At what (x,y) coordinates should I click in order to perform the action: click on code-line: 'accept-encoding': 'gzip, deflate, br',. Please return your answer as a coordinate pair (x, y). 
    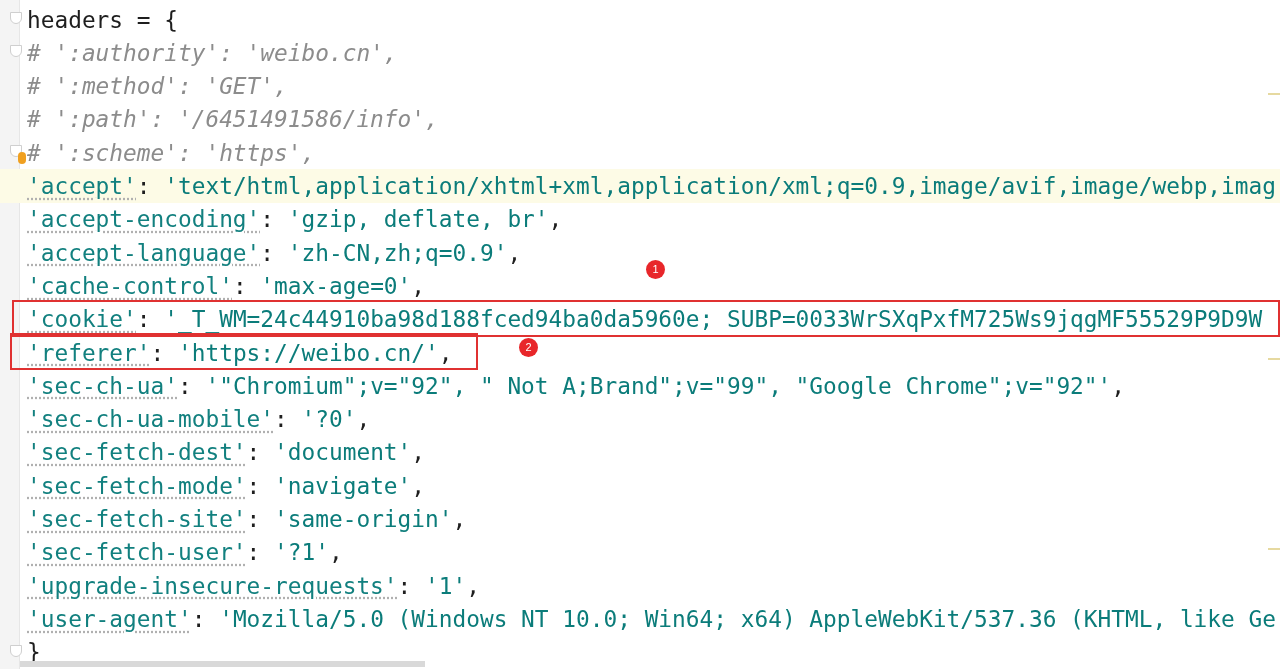
    Looking at the image, I should click on (295, 220).